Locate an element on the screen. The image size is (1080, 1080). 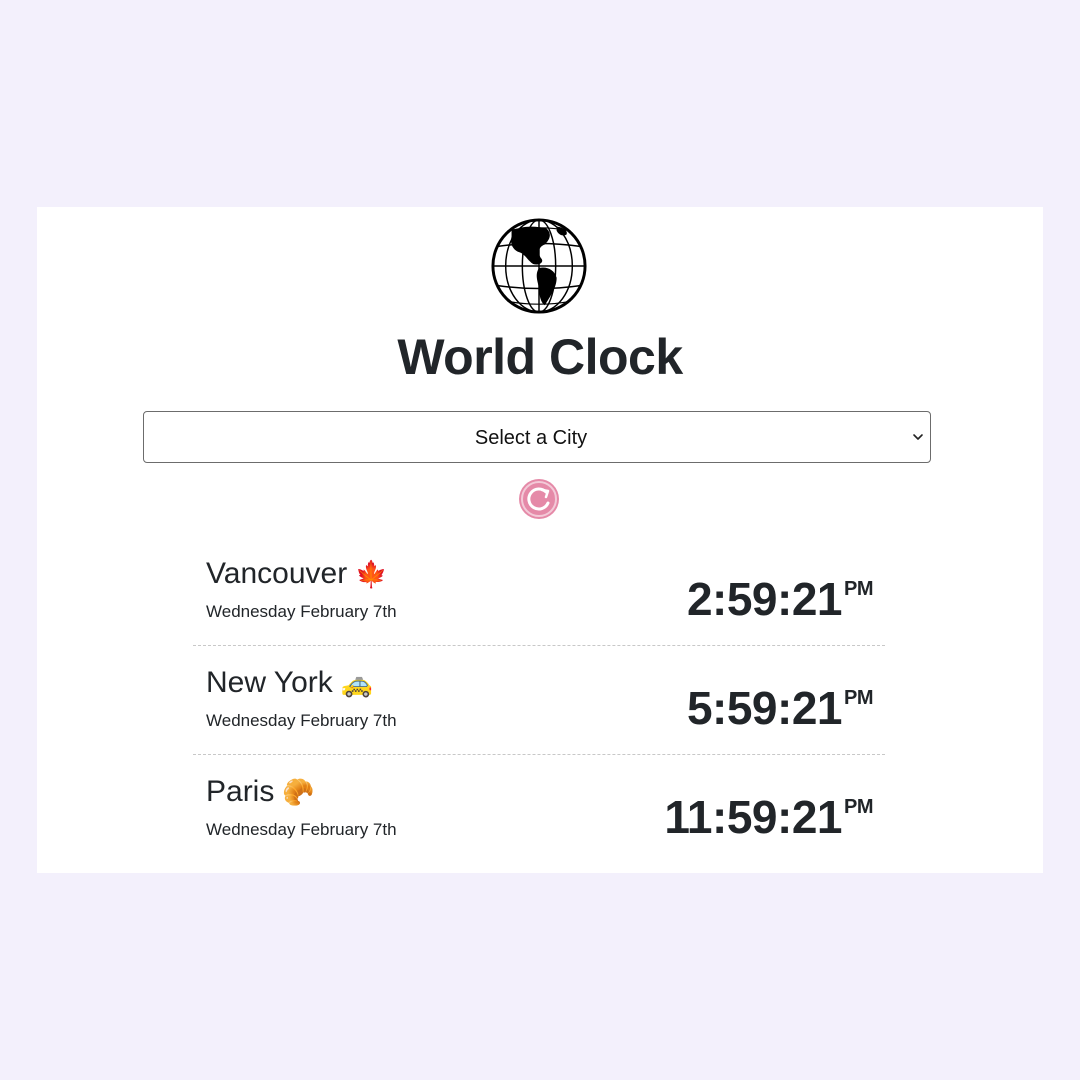
city-time: 2:59:21 PM is located at coordinates (780, 594).